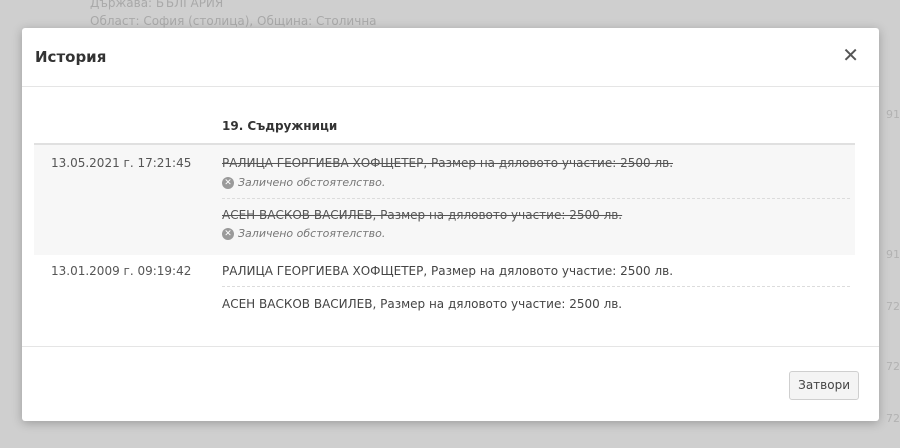  I want to click on close-icon: ✕, so click(850, 55).